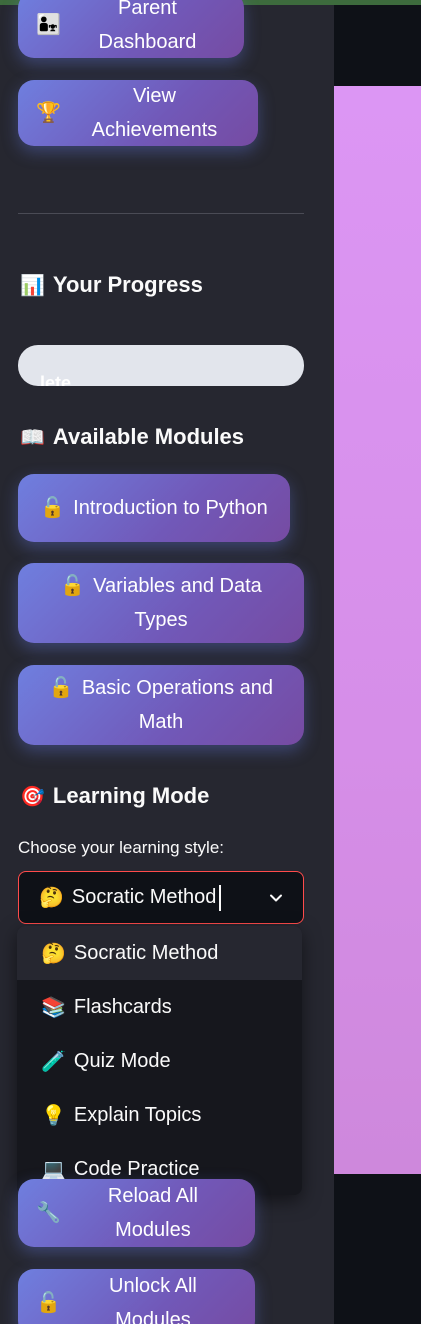 Image resolution: width=421 pixels, height=1324 pixels. What do you see at coordinates (32, 285) in the screenshot?
I see `bar-chart-icon: 📊` at bounding box center [32, 285].